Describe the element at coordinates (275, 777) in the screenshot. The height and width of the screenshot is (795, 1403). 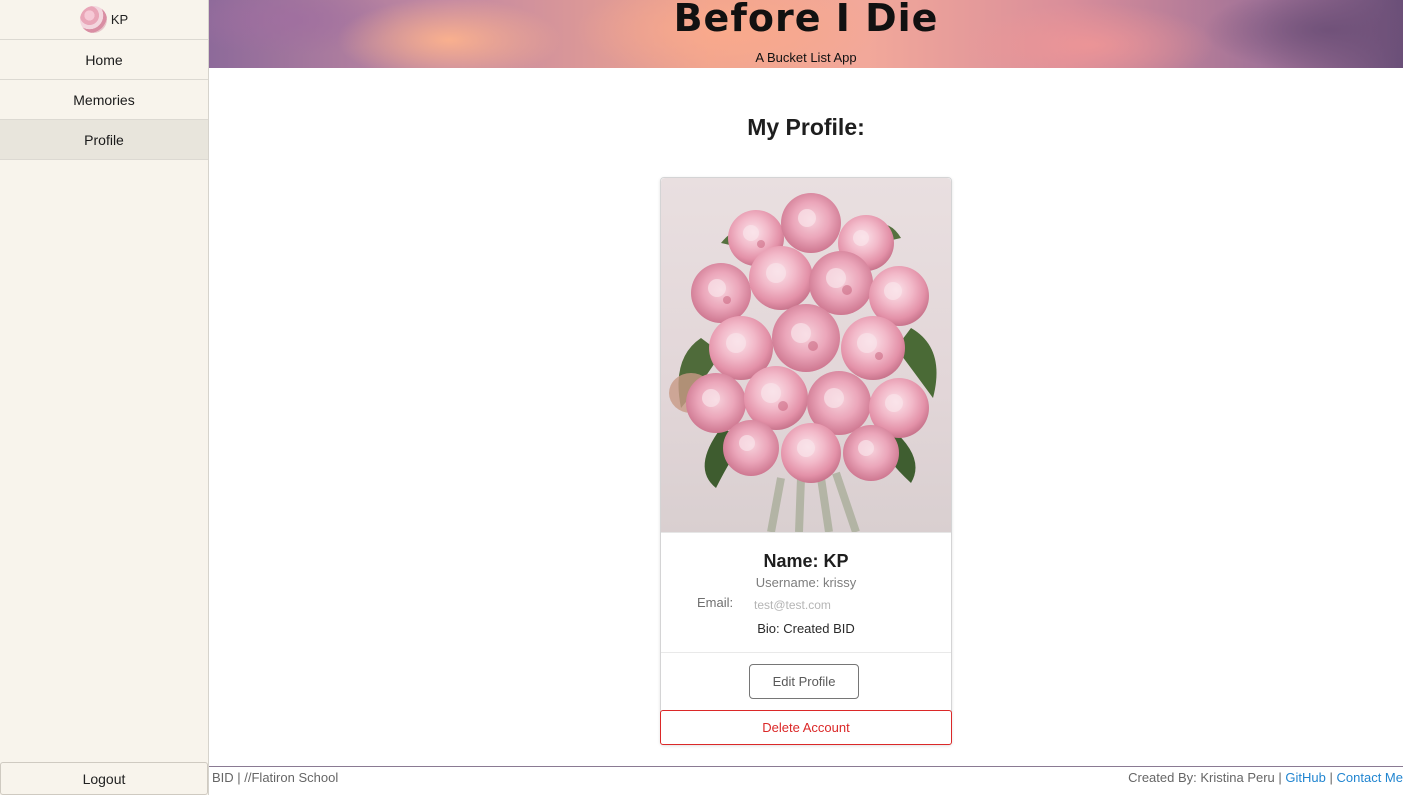
I see `footer-left-text: BID | //Flatiron School` at that location.